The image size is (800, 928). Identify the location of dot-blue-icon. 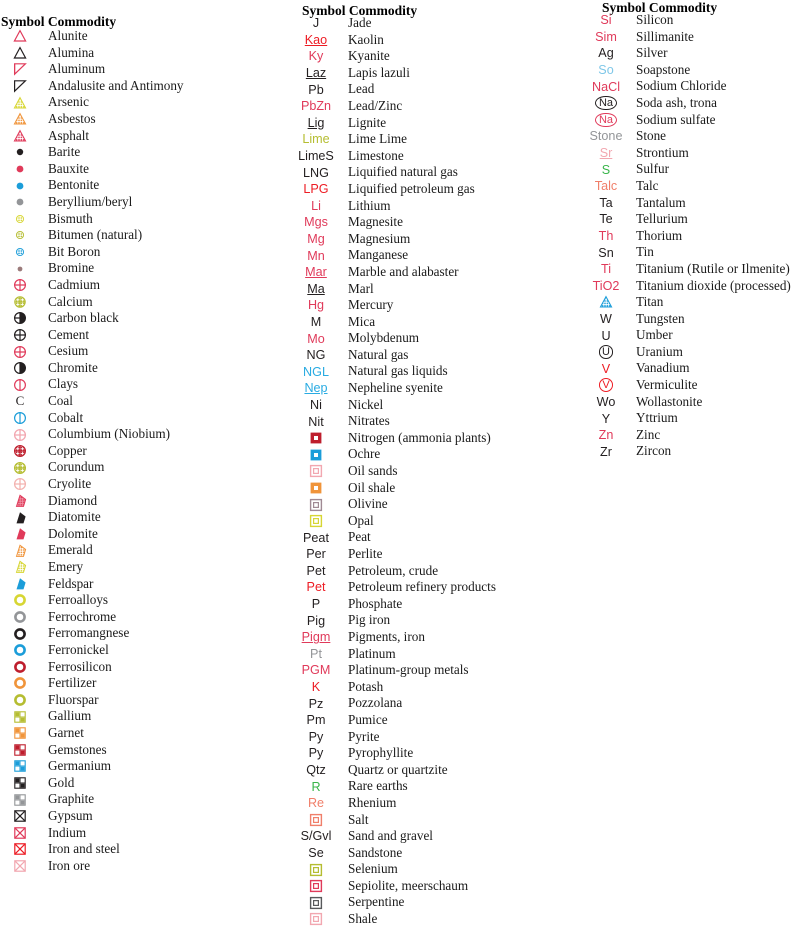
(20, 186).